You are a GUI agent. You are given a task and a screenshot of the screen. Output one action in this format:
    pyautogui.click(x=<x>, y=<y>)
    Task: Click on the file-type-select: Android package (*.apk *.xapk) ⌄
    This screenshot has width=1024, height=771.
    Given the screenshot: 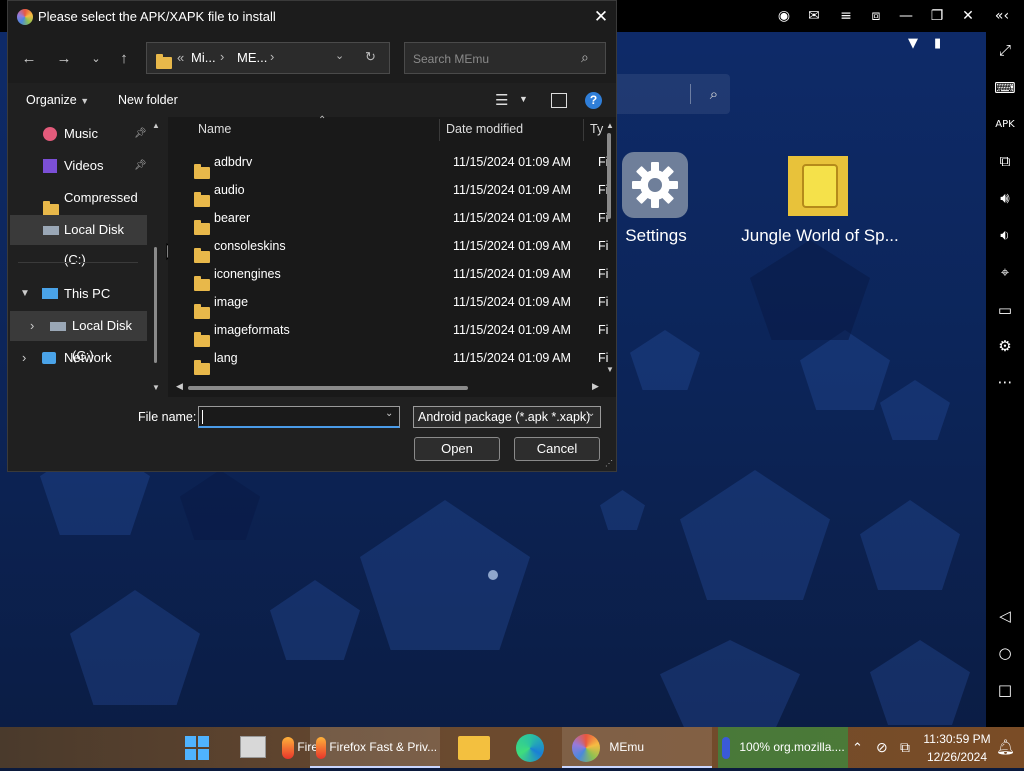 What is the action you would take?
    pyautogui.click(x=507, y=417)
    